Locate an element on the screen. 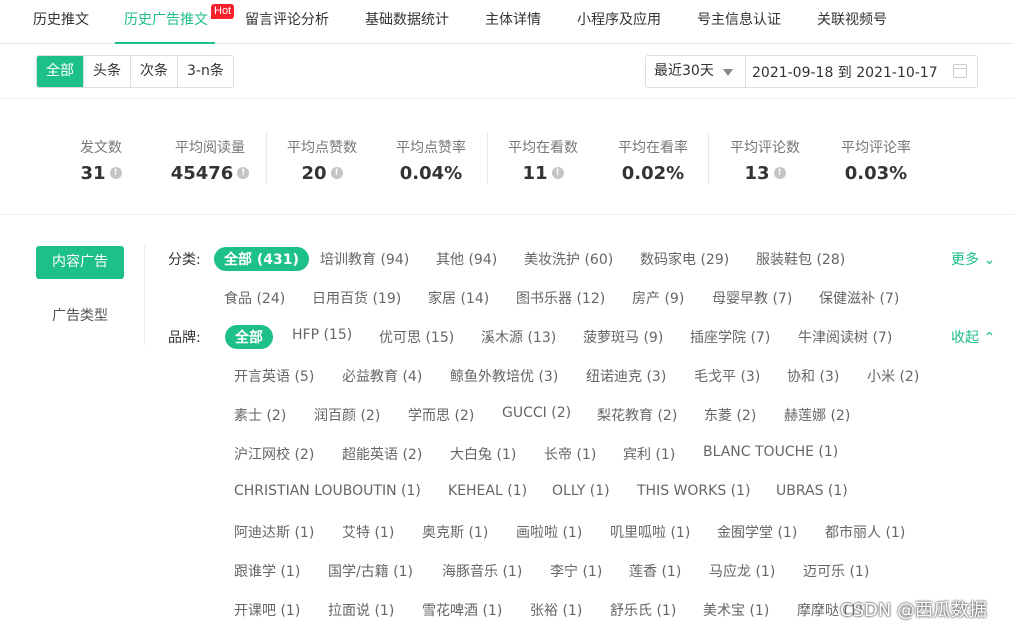 Image resolution: width=1014 pixels, height=626 pixels. brand-chip: 长帝 (1) is located at coordinates (570, 454).